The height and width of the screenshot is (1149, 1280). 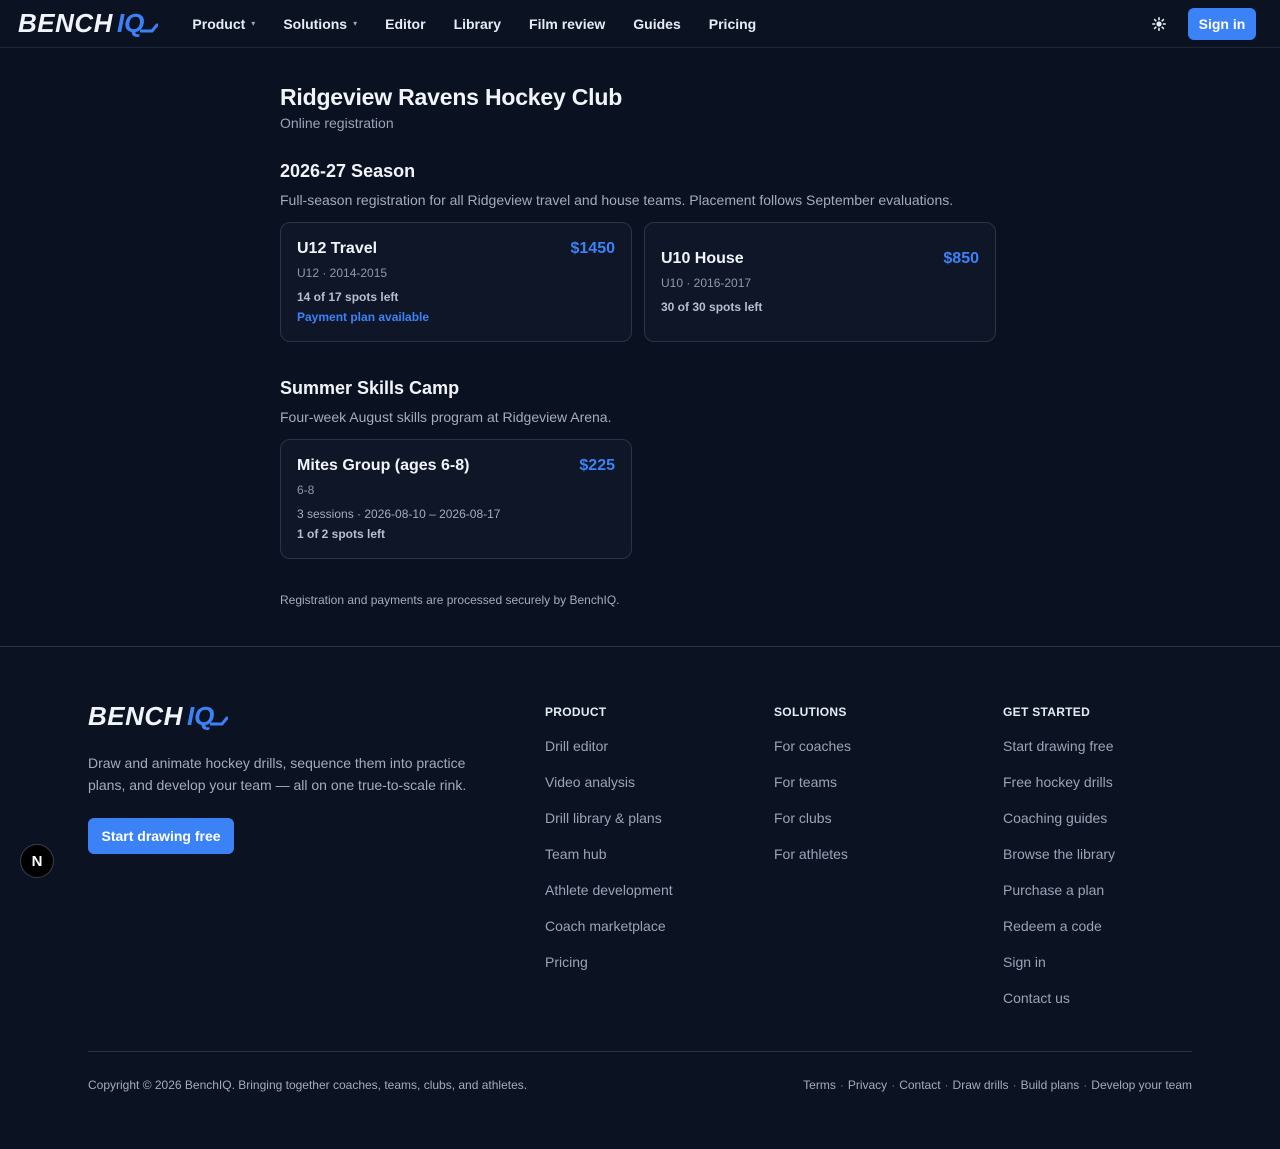 I want to click on nav-link-label: Editor, so click(x=405, y=23).